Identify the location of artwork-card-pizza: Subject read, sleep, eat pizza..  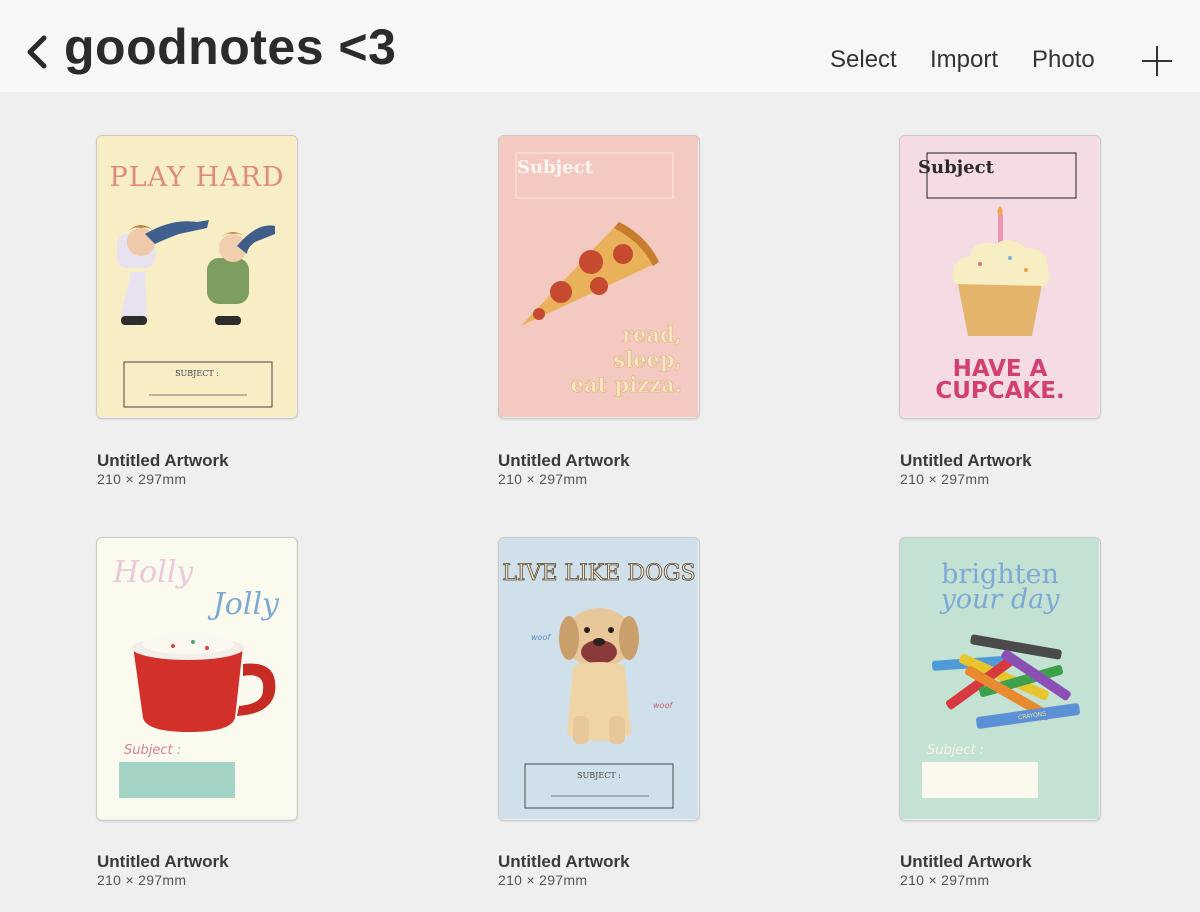
(599, 277).